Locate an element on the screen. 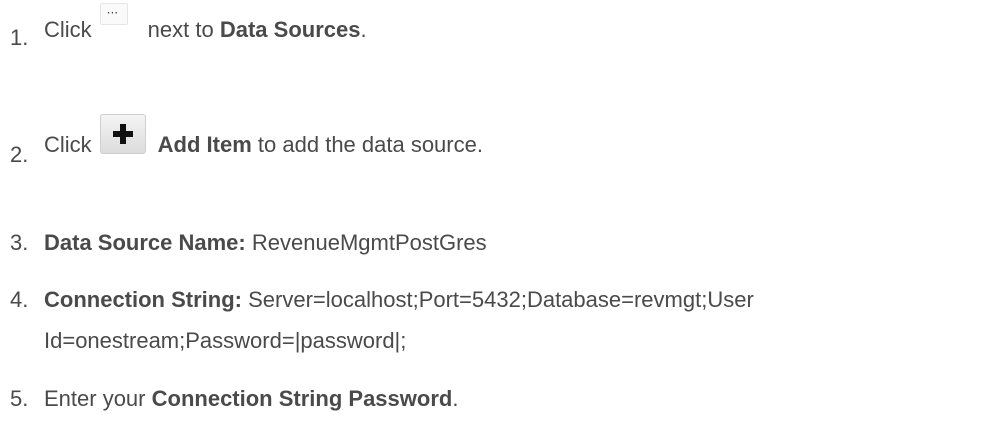 The image size is (1004, 430). step-bold: Data Source Name: is located at coordinates (145, 242).